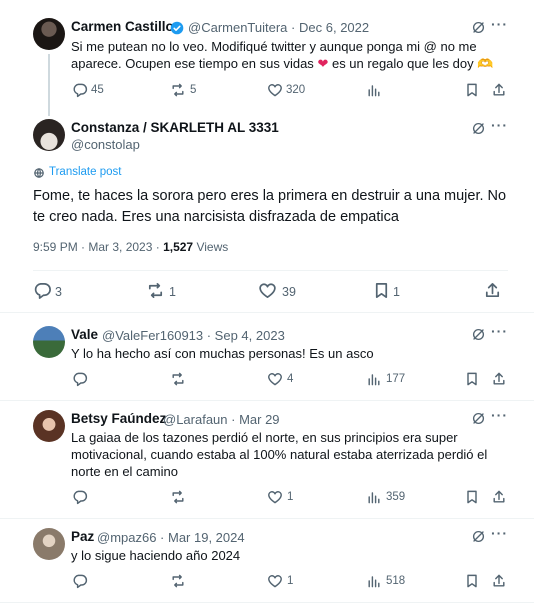 The image size is (534, 606). I want to click on author-name: Paz, so click(82, 536).